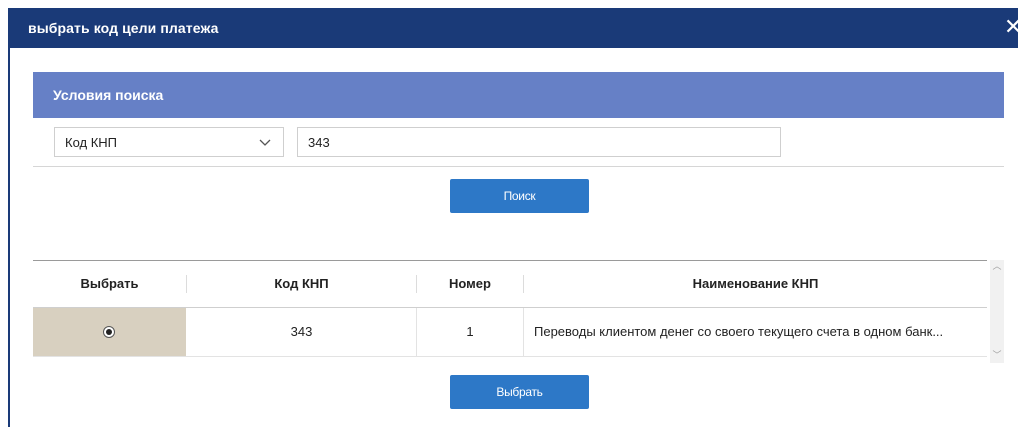  What do you see at coordinates (91, 142) in the screenshot?
I see `search-field-selected-value: Код КНП` at bounding box center [91, 142].